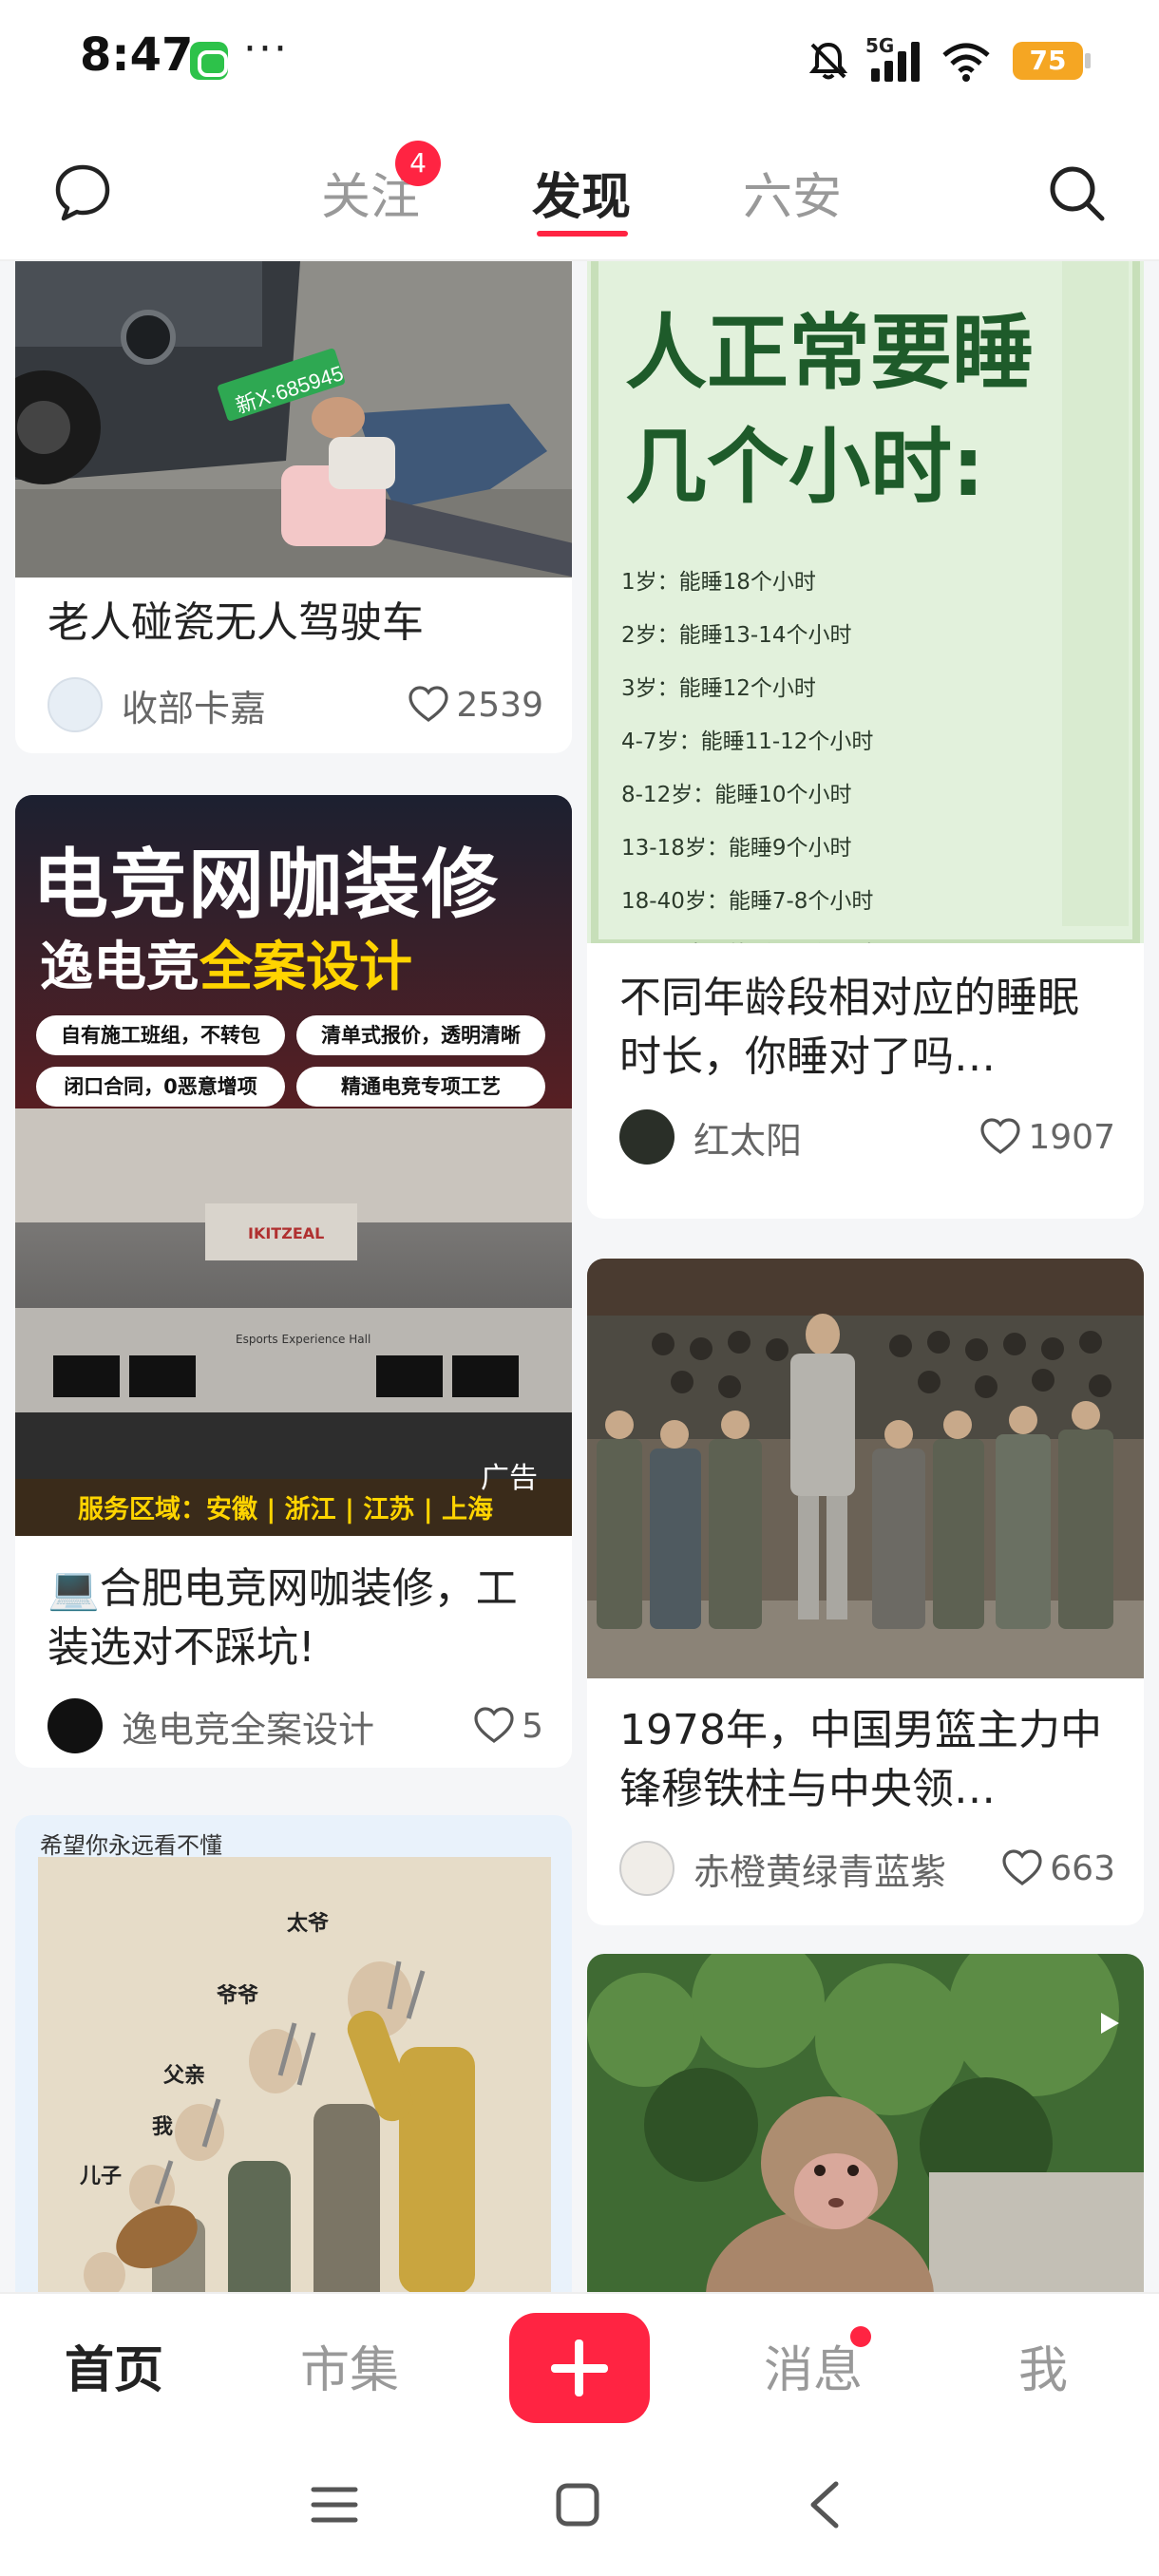 The width and height of the screenshot is (1159, 2576). Describe the element at coordinates (1110, 2023) in the screenshot. I see `video-play-icon` at that location.